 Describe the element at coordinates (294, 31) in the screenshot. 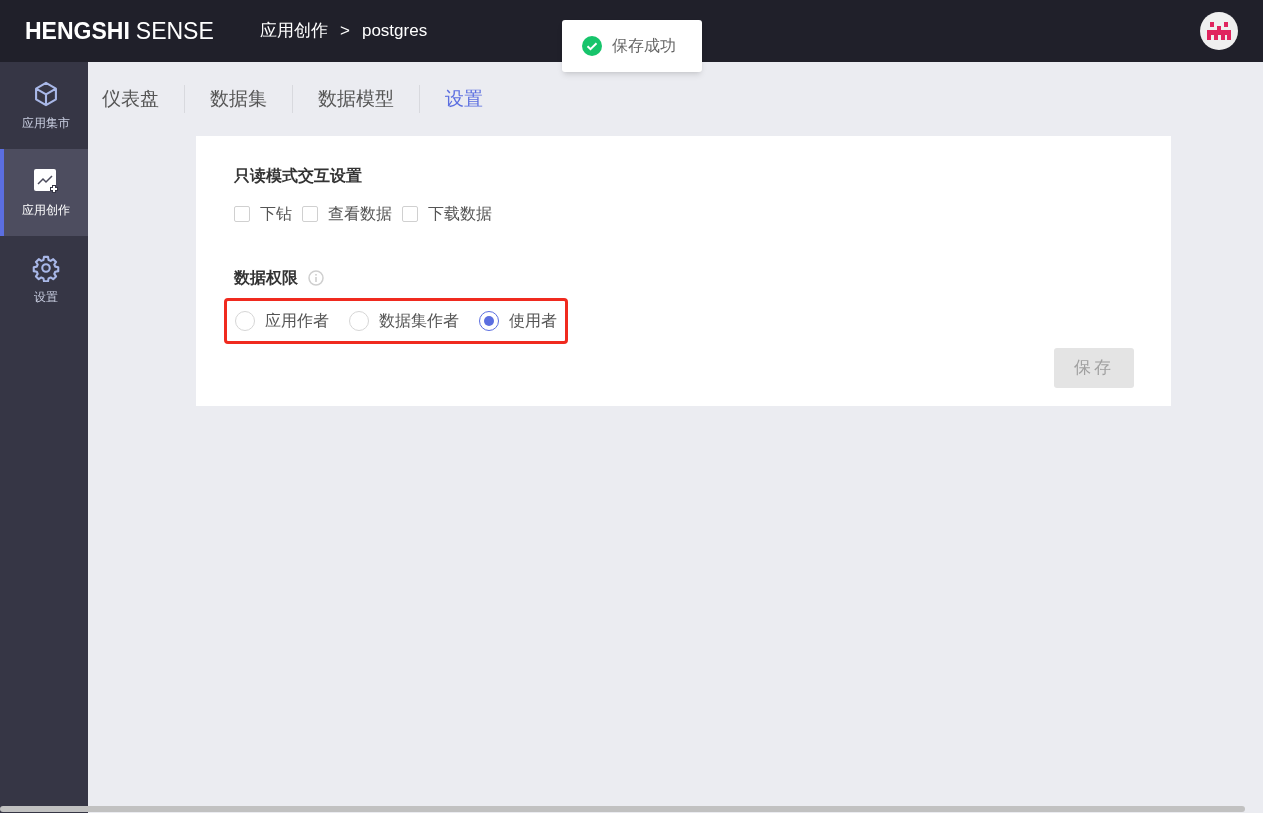

I see `breadcrumb-link: 应用创作` at that location.